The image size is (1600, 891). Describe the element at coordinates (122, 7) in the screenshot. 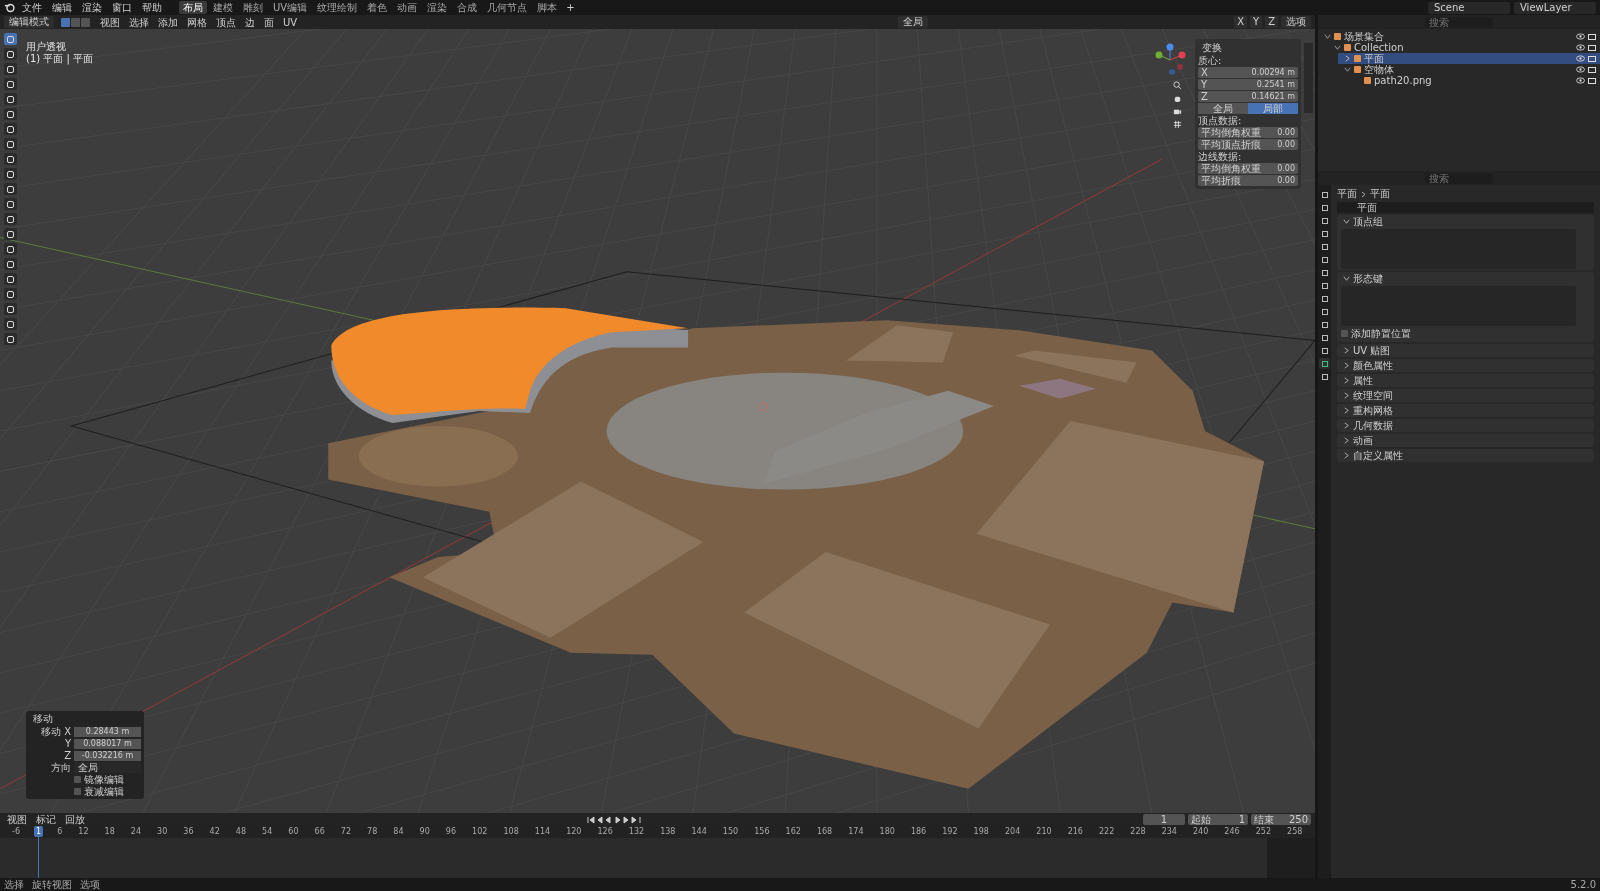

I see `menu-item: 窗口` at that location.